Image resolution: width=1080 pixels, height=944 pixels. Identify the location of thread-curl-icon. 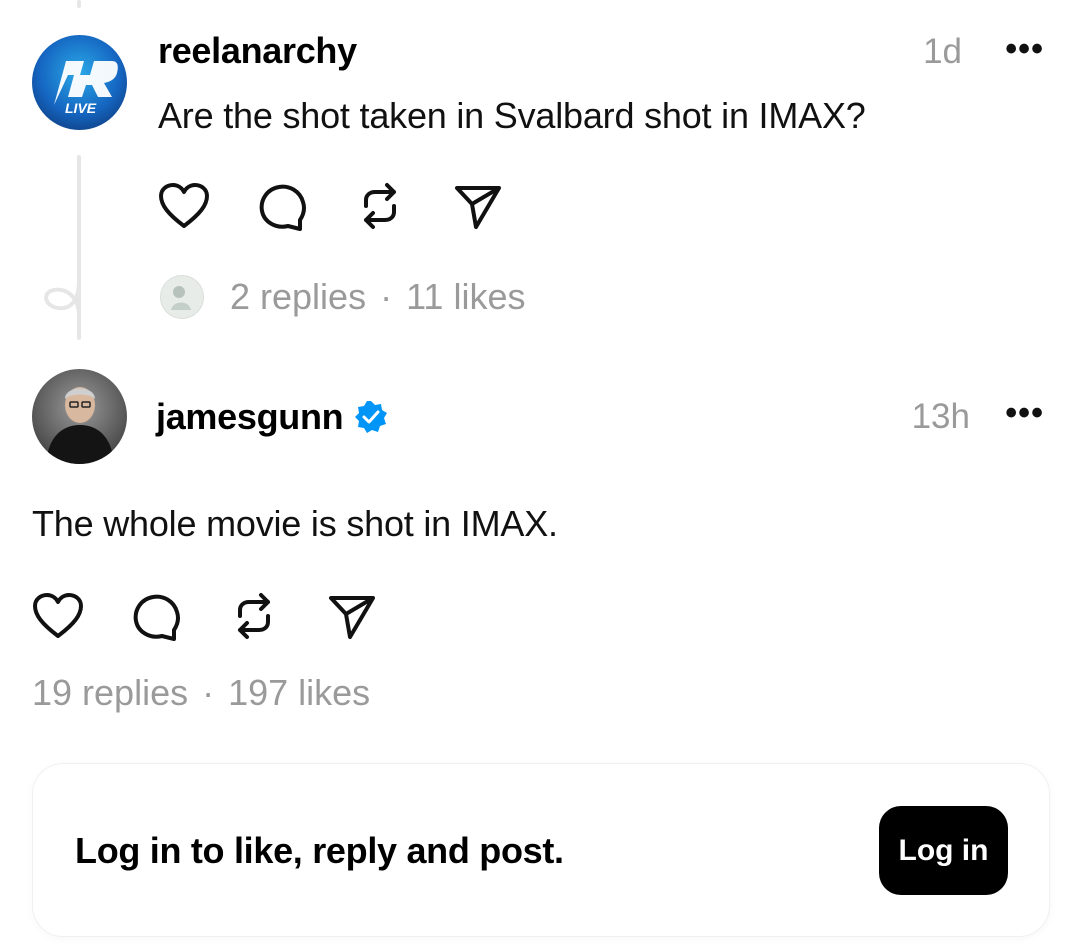
(62, 298).